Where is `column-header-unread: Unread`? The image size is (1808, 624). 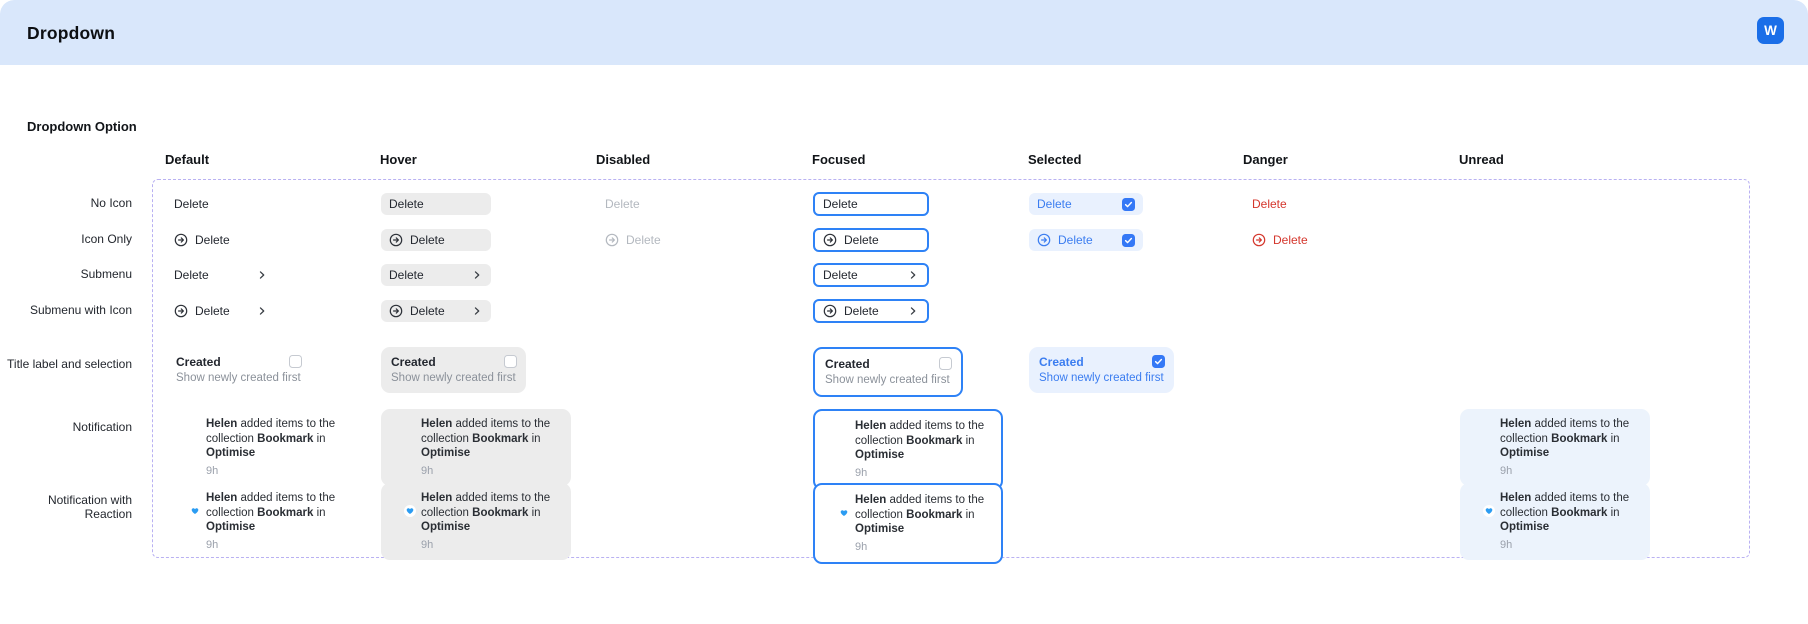
column-header-unread: Unread is located at coordinates (1481, 159).